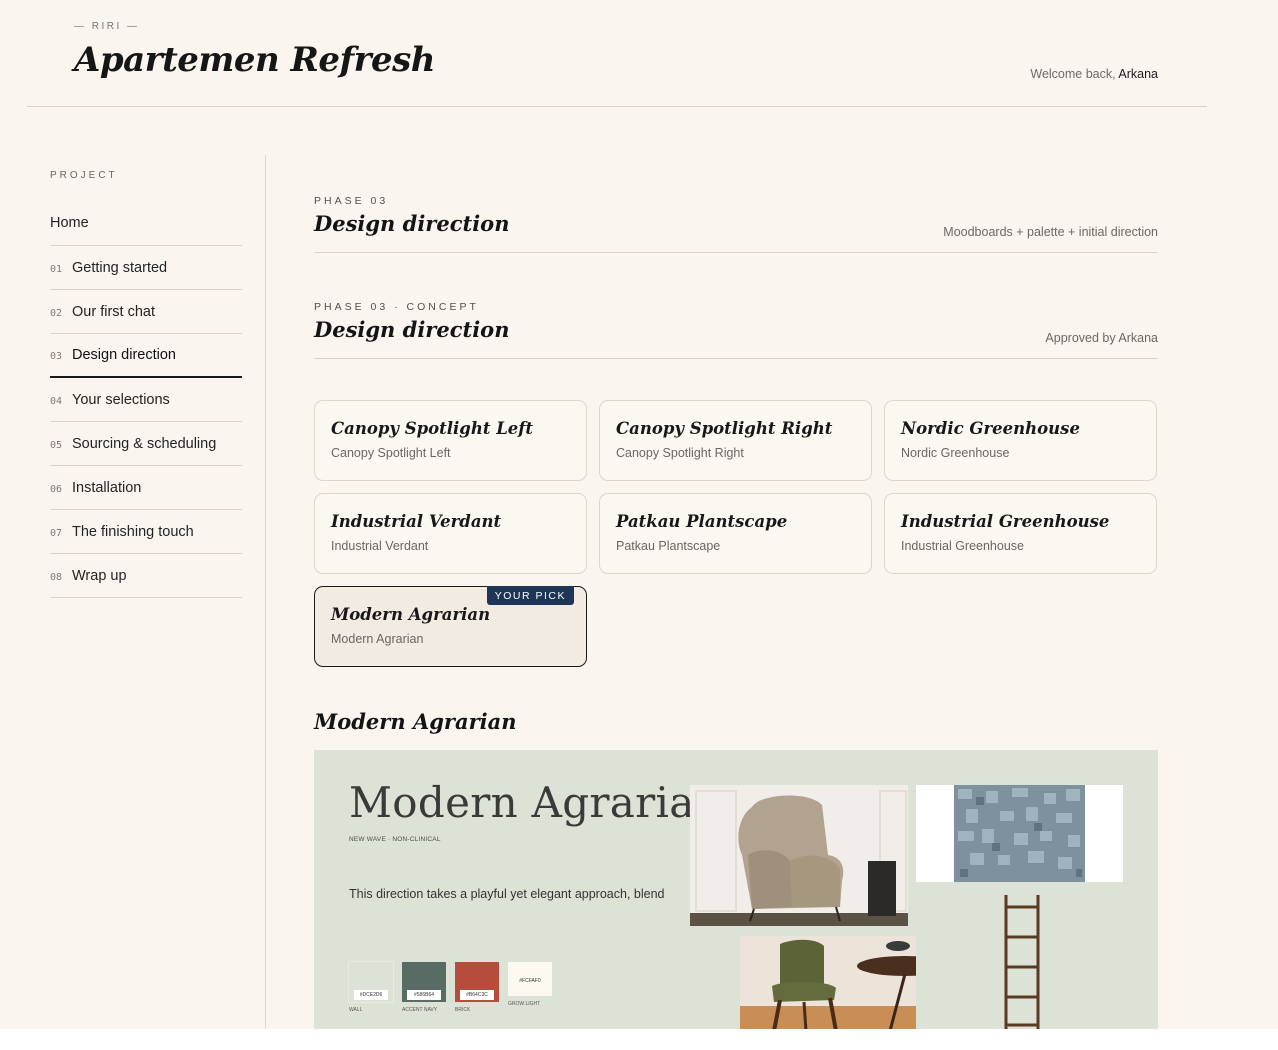 This screenshot has width=1278, height=1050. I want to click on sidebar-item-label: Getting started, so click(120, 267).